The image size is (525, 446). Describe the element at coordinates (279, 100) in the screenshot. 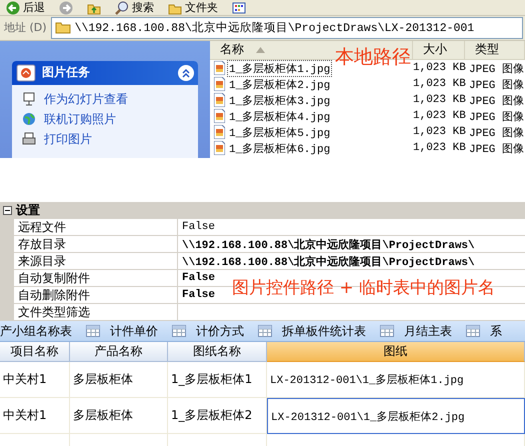

I see `file-name: 1_多层板柜体3.jpg` at that location.